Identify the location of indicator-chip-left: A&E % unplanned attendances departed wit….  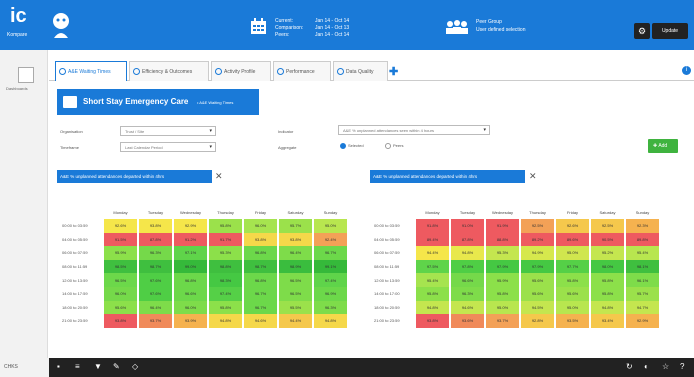
(134, 176).